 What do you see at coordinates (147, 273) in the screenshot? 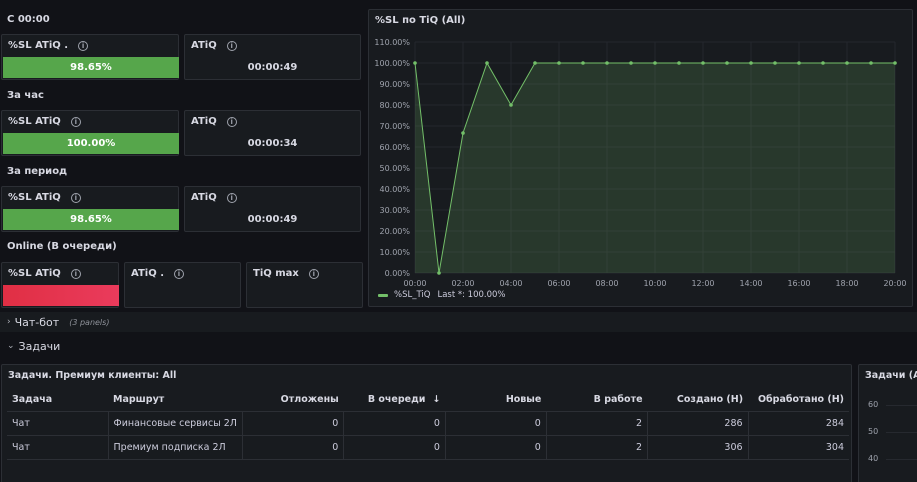
I see `panel-title: ATiQ .` at bounding box center [147, 273].